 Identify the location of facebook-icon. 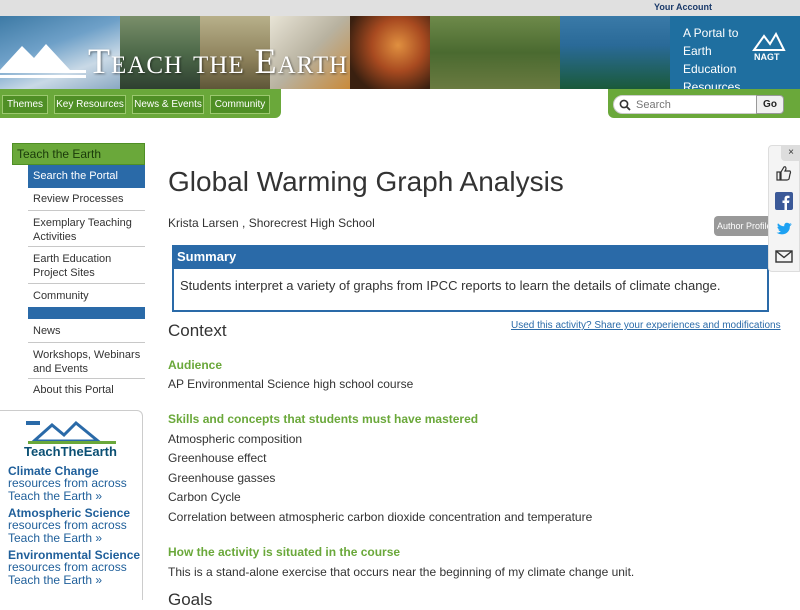
(784, 201).